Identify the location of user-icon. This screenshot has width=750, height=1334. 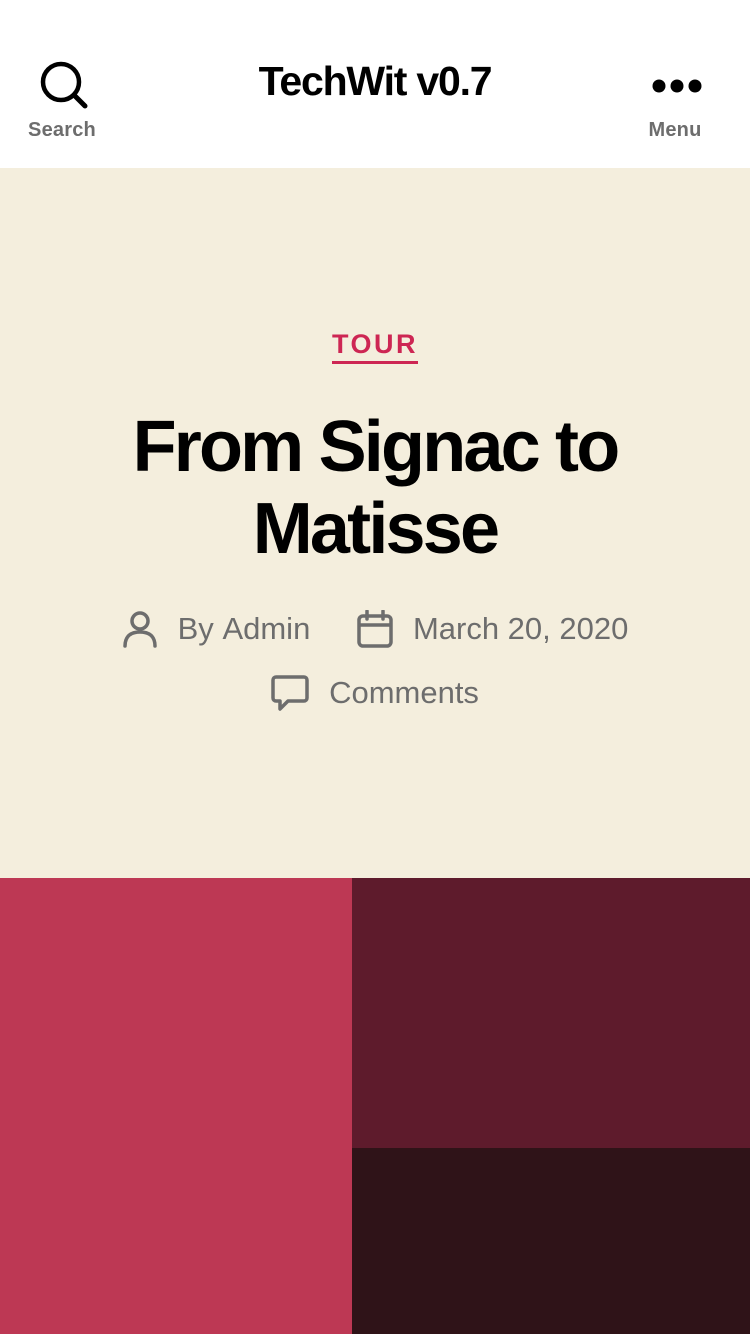
(139, 629).